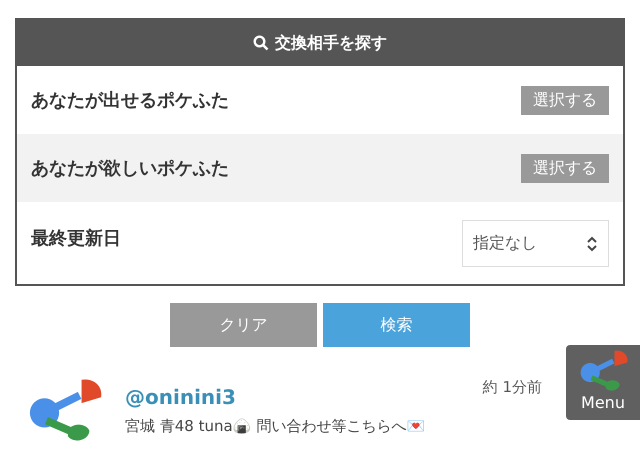 Image resolution: width=640 pixels, height=449 pixels. I want to click on filter-label: あなたが出せるポケふた, so click(130, 100).